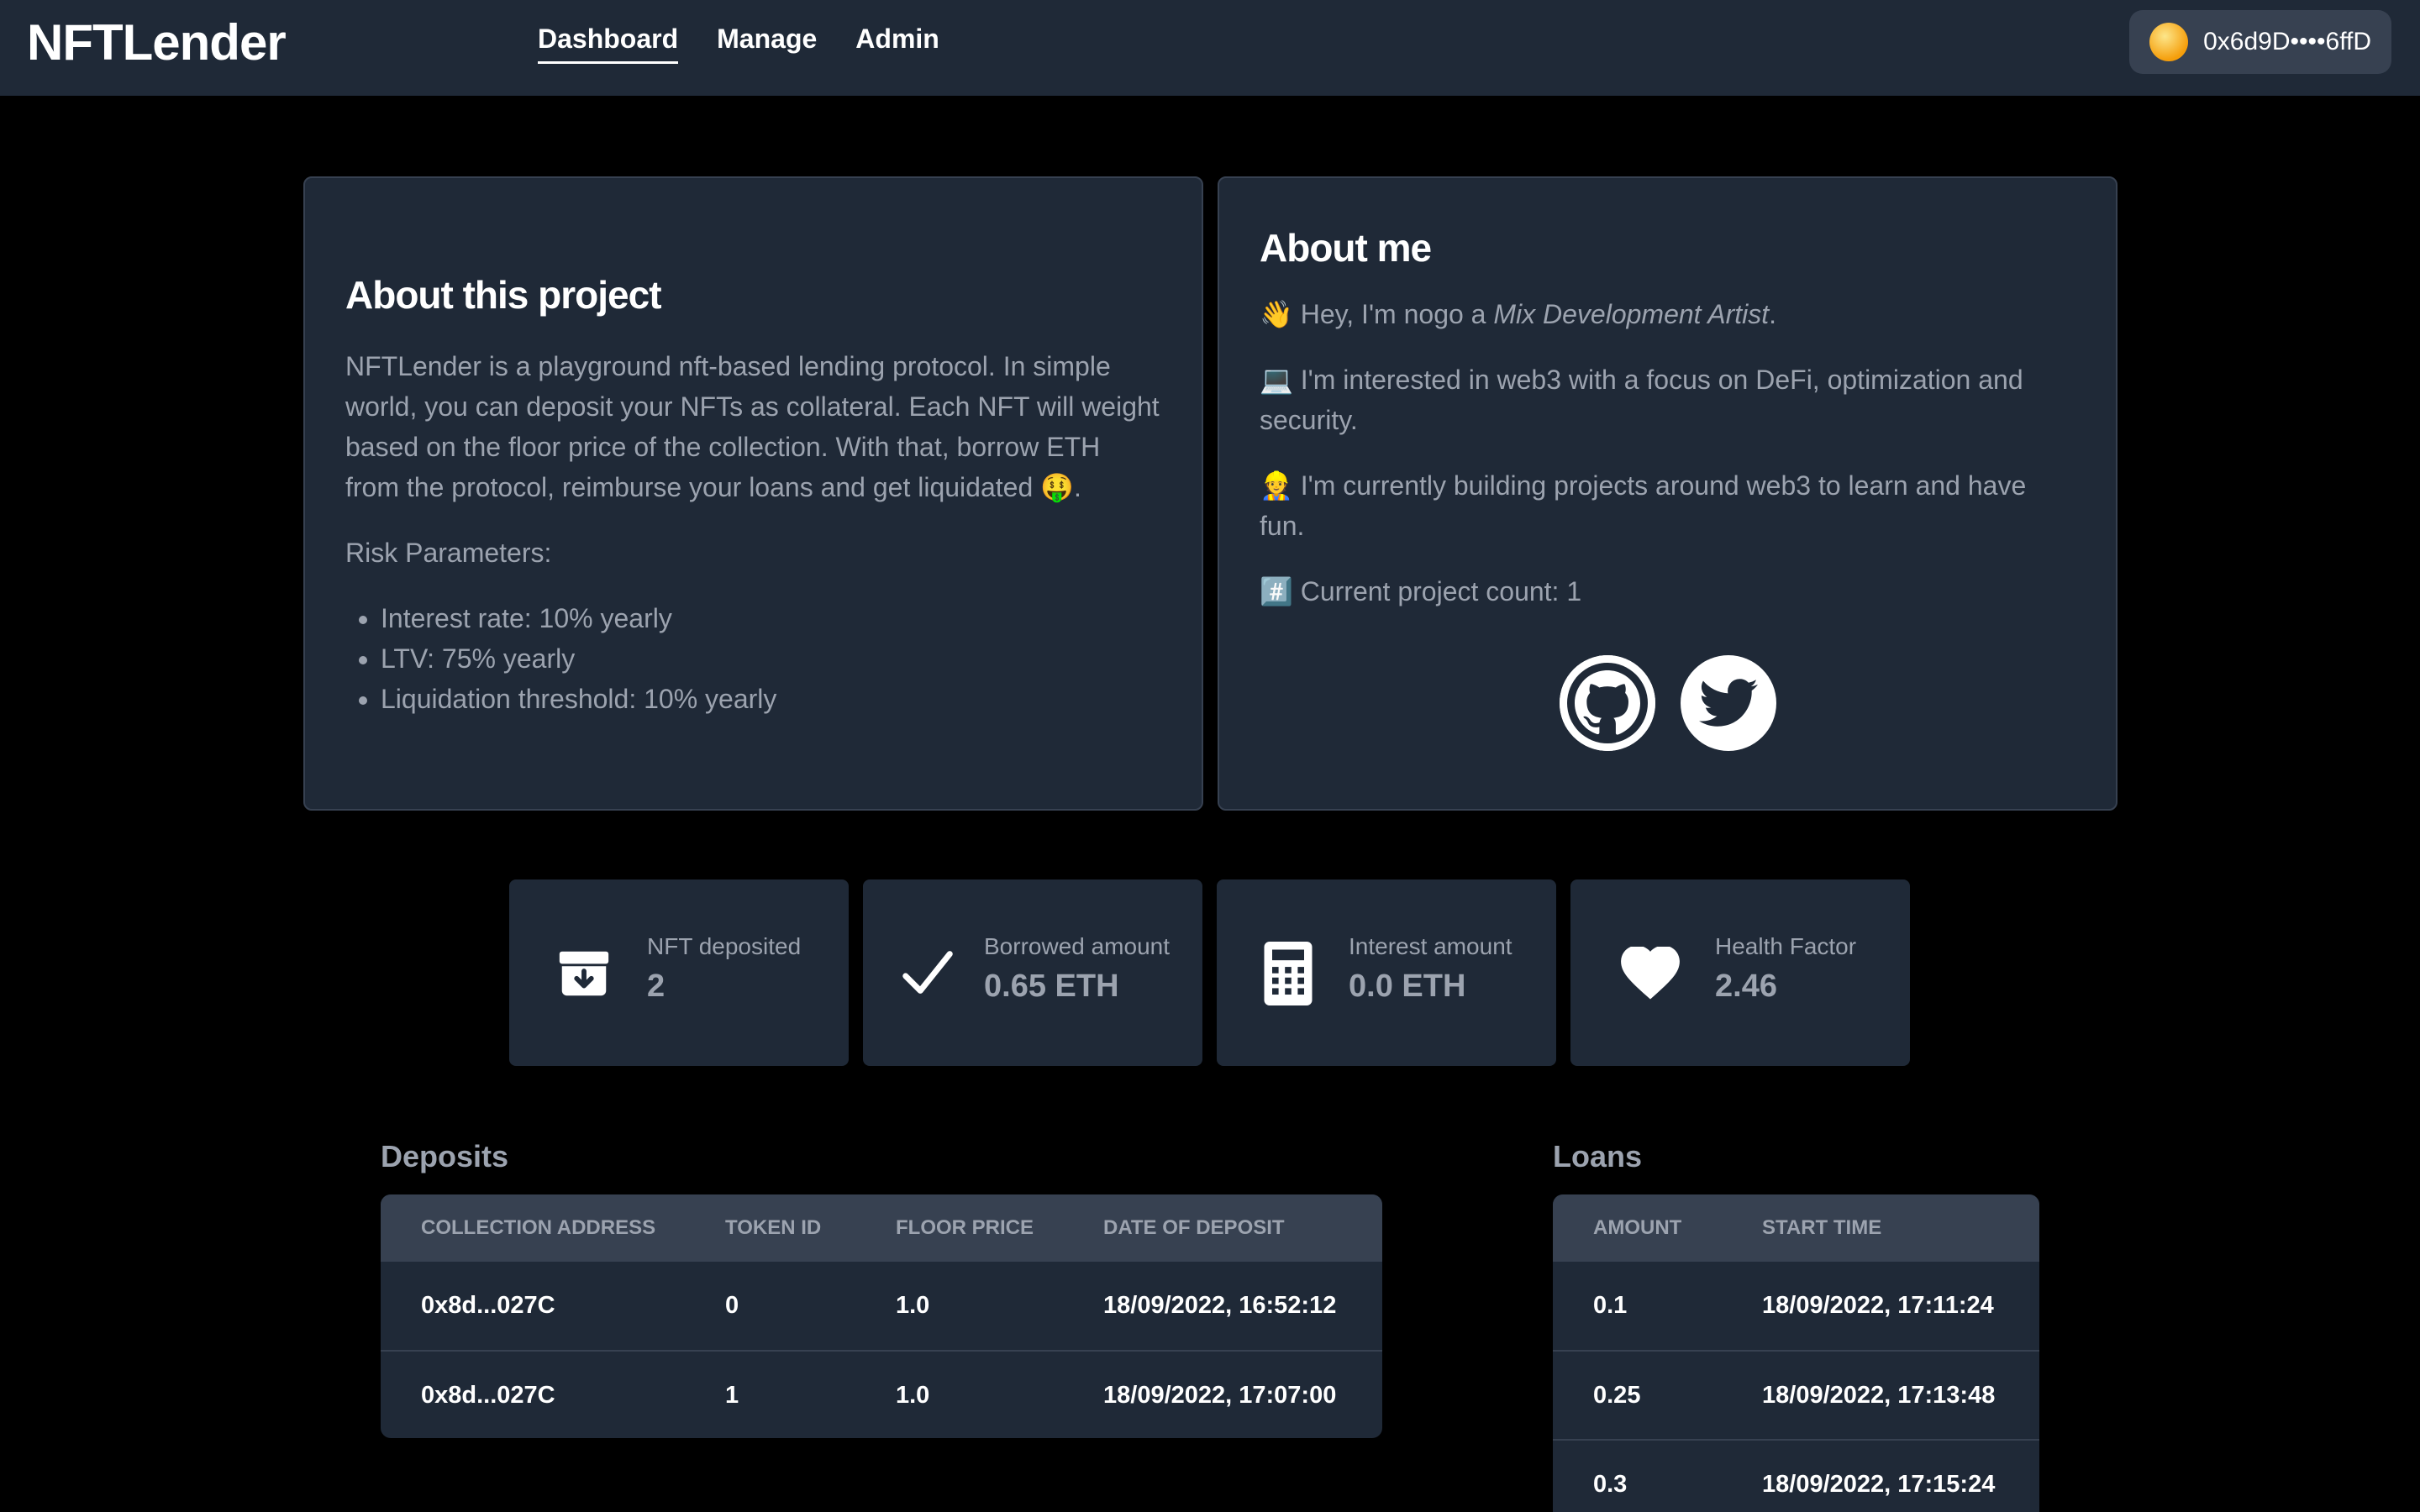 The image size is (2420, 1512). Describe the element at coordinates (679, 972) in the screenshot. I see `stat-nft-deposited: NFT deposited 2` at that location.